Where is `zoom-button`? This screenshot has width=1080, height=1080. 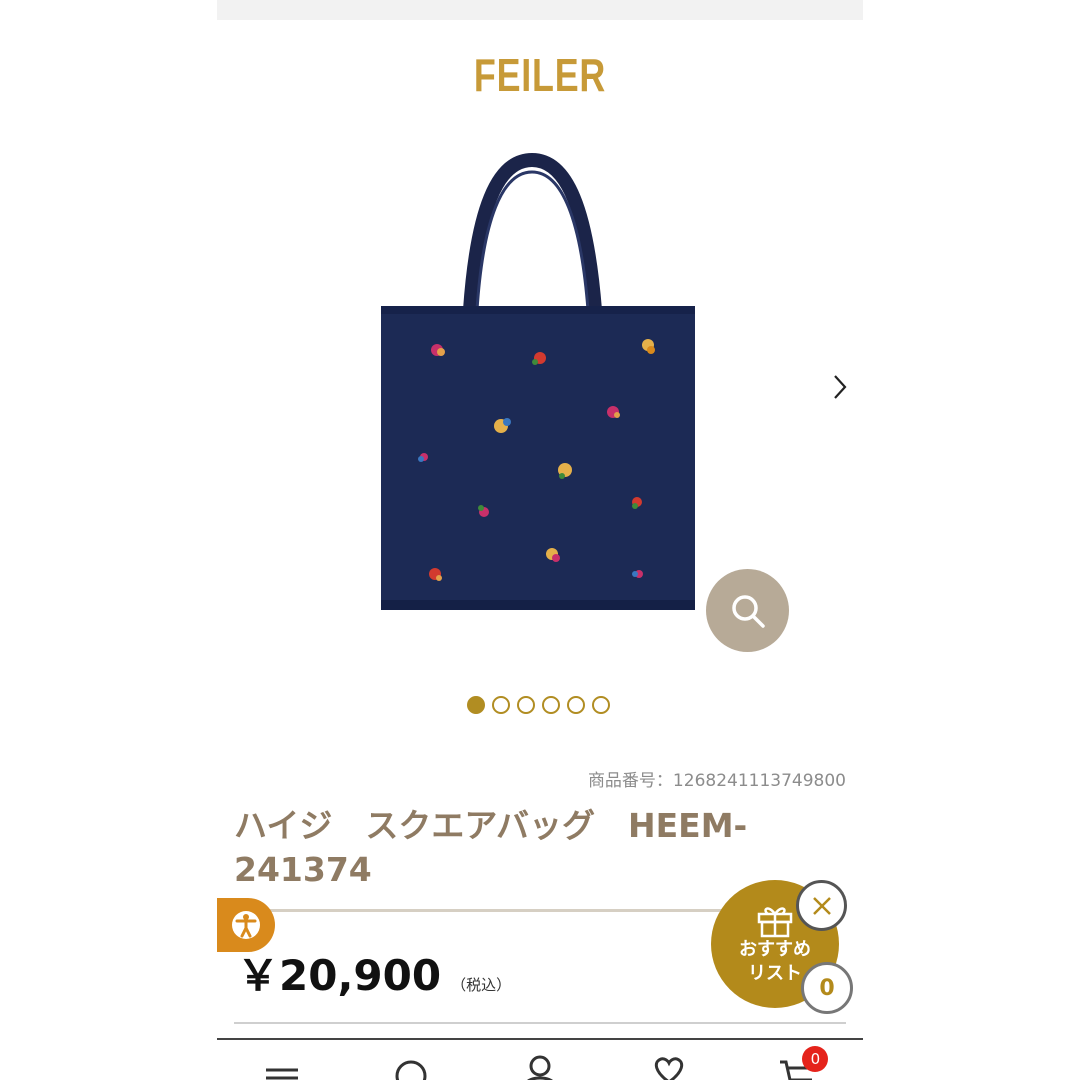 zoom-button is located at coordinates (747, 610).